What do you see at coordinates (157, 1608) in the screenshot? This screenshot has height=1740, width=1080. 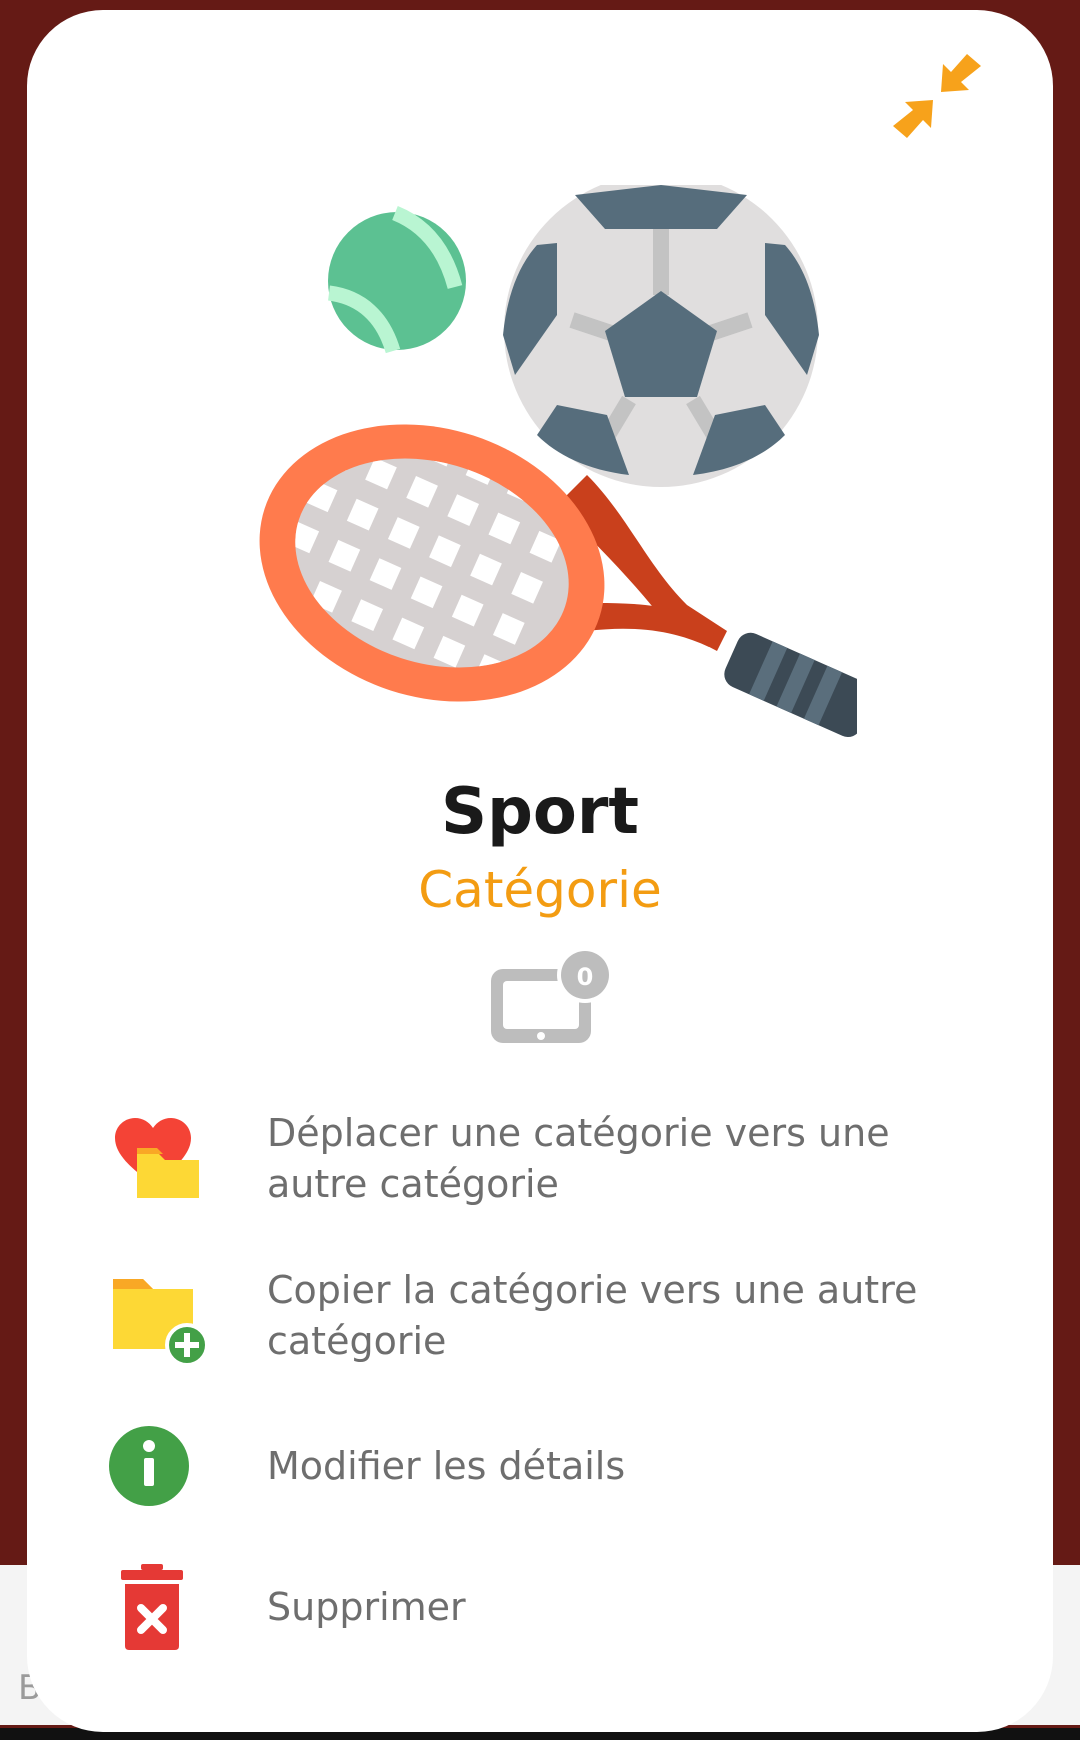 I see `trash-icon` at bounding box center [157, 1608].